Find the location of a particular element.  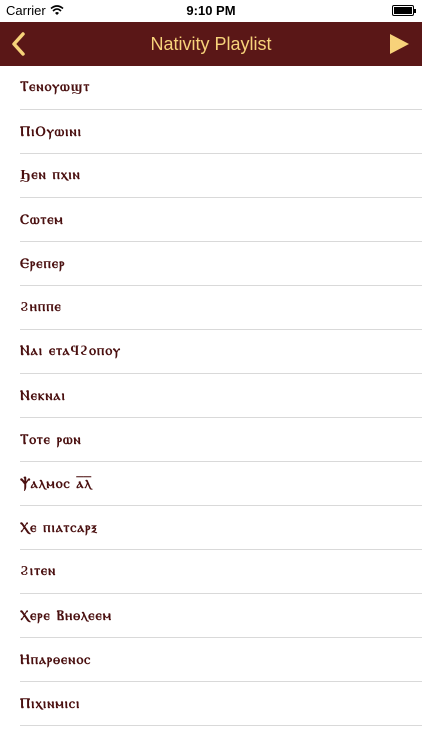

list-item-label: Ⲭⲉ ⲡⲓⲁⲧⲥⲁⲣⲝ is located at coordinates (59, 527).